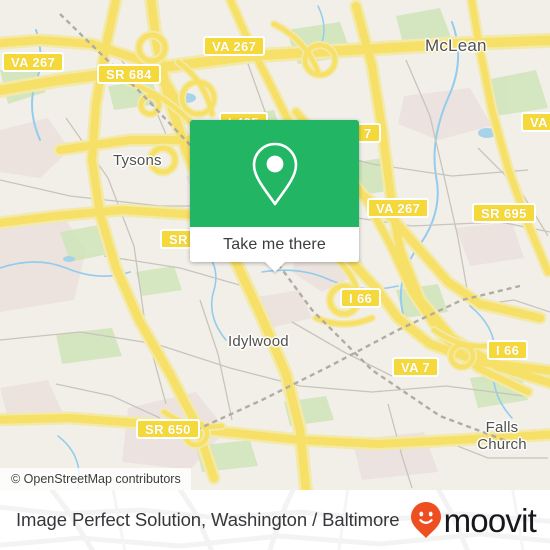 The height and width of the screenshot is (550, 550). I want to click on moovit-smiley-pin-icon, so click(425, 520).